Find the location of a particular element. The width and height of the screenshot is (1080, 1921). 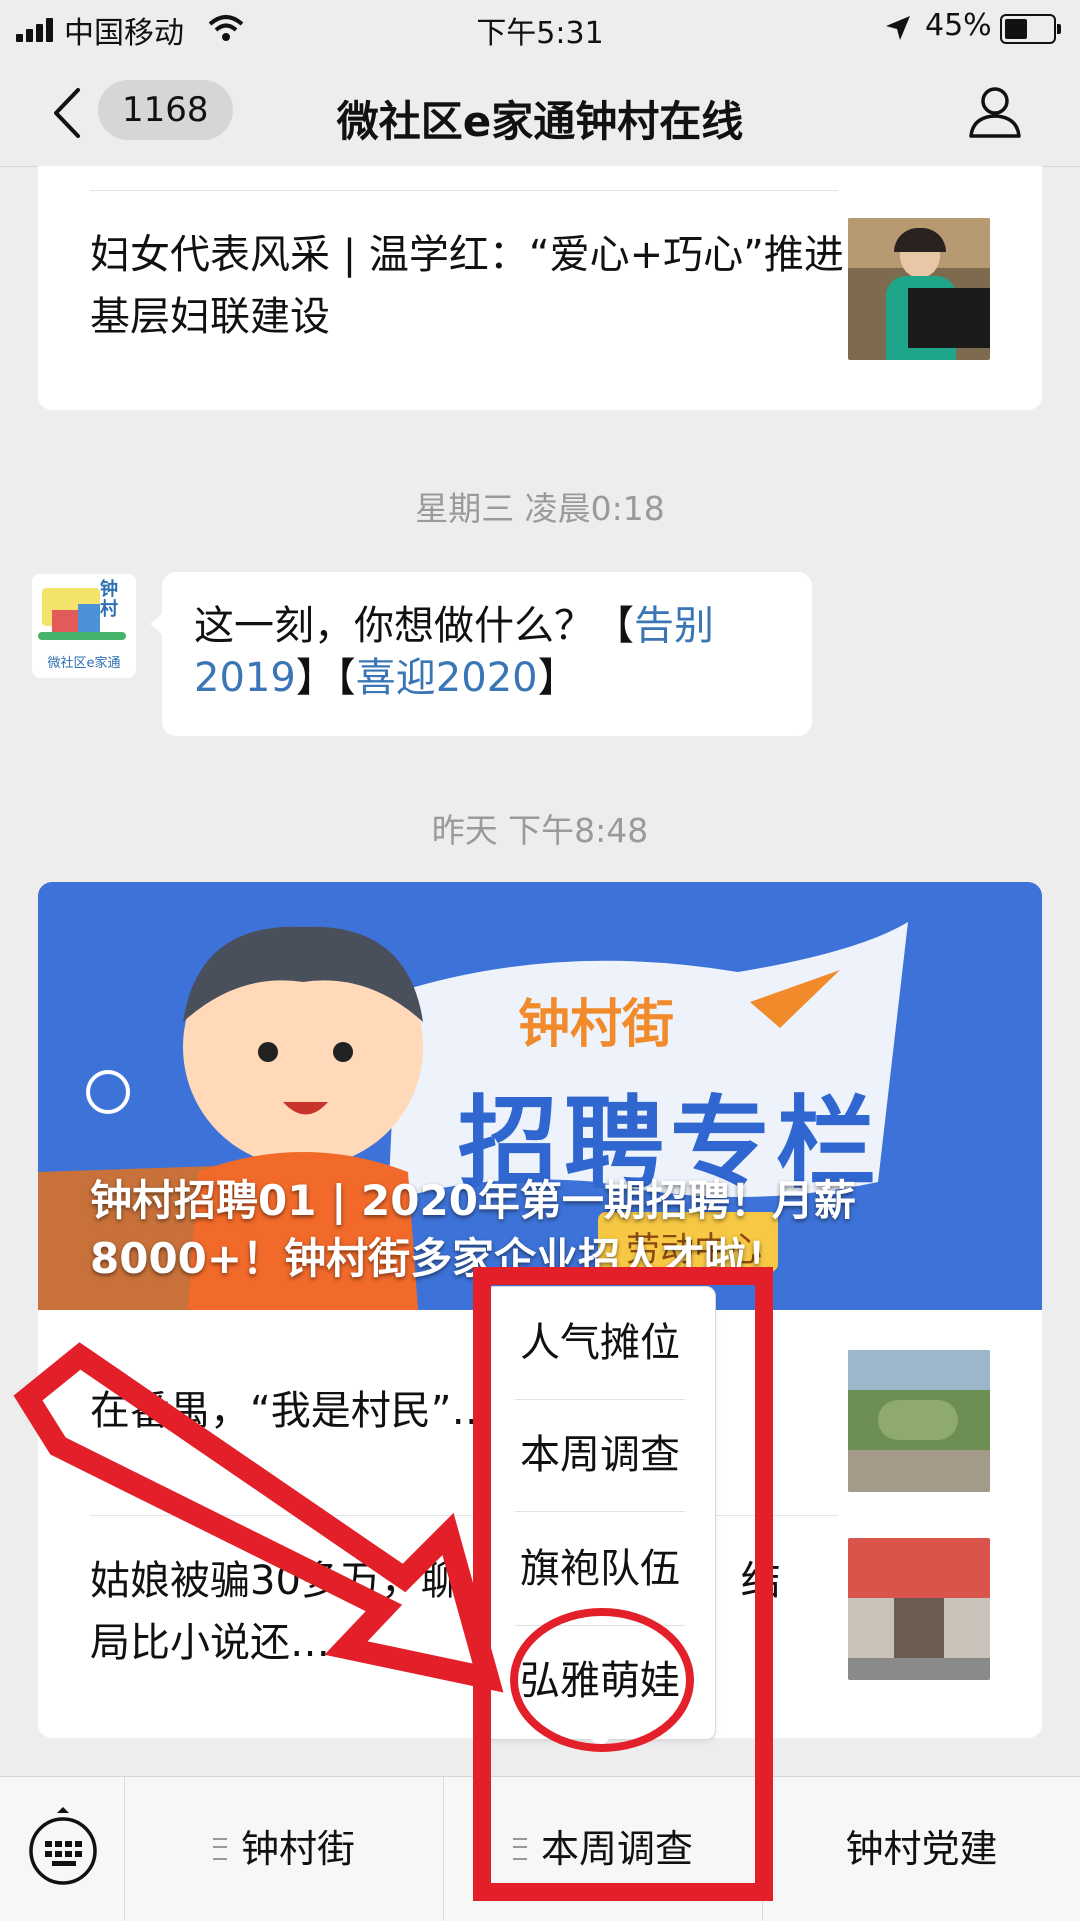

submenu-item-weekly-survey: 本周调查 is located at coordinates (600, 1455).